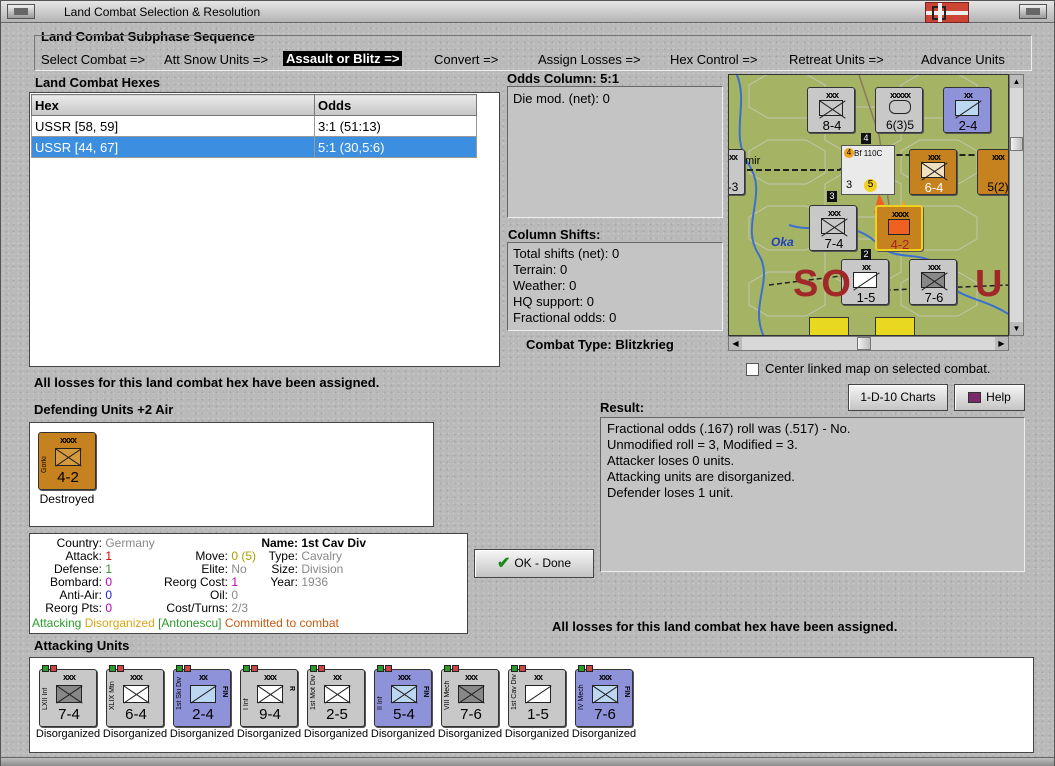 Image resolution: width=1055 pixels, height=766 pixels. What do you see at coordinates (543, 563) in the screenshot?
I see `ok-done-label: OK - Done` at bounding box center [543, 563].